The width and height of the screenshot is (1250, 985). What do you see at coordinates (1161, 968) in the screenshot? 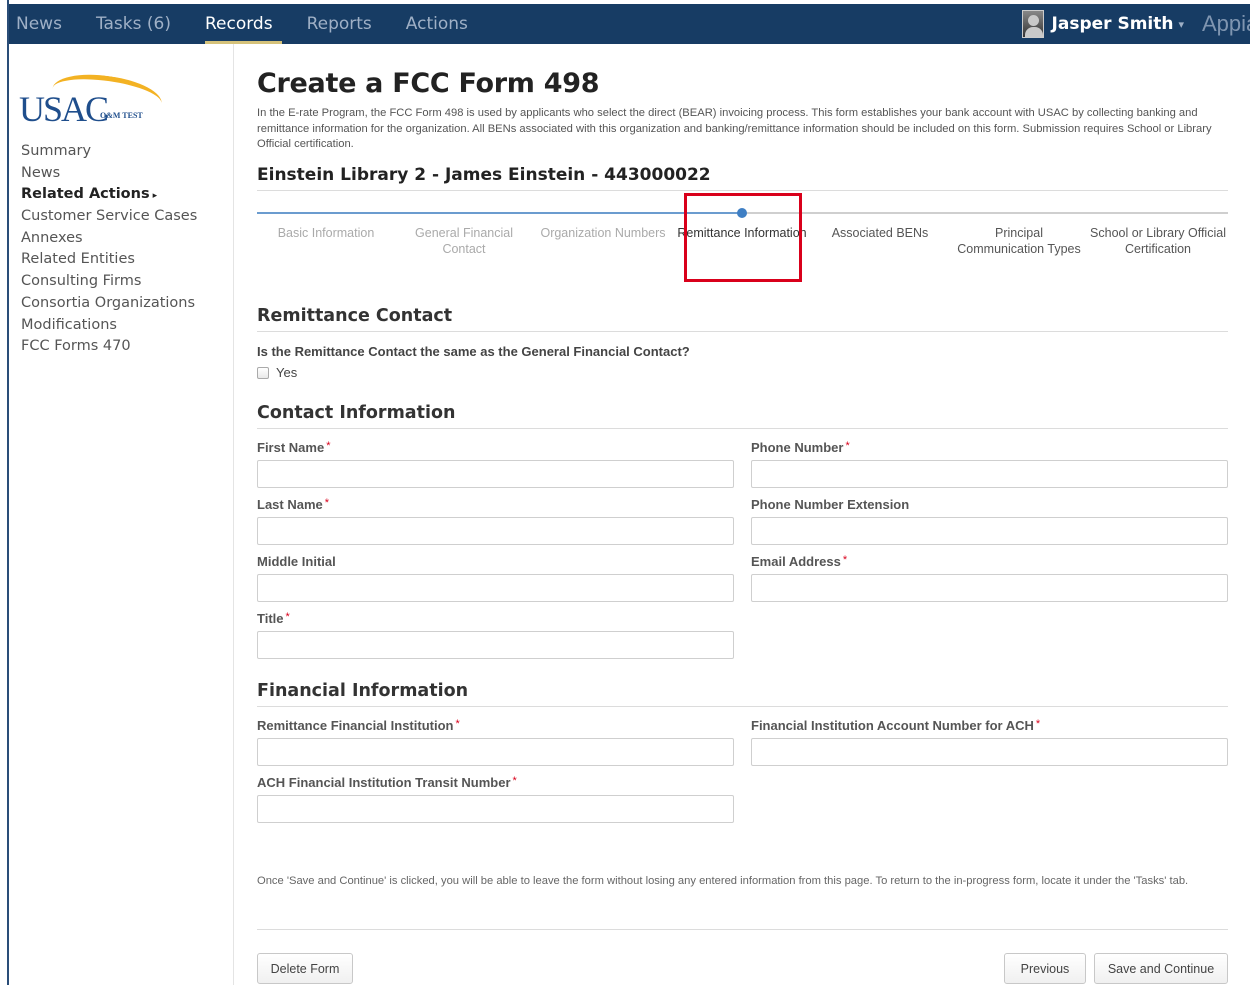
I see `save-and-continue-button: Save and Continue` at bounding box center [1161, 968].